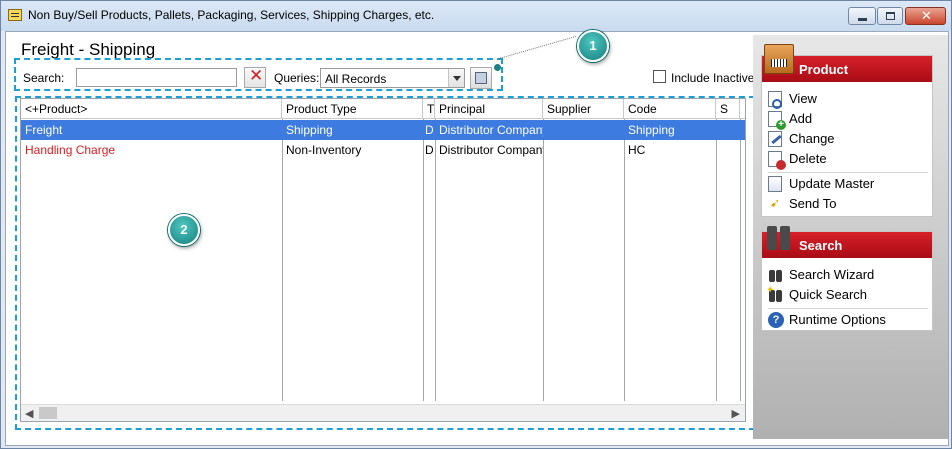 This screenshot has width=952, height=449. What do you see at coordinates (777, 160) in the screenshot?
I see `delete-doc-icon` at bounding box center [777, 160].